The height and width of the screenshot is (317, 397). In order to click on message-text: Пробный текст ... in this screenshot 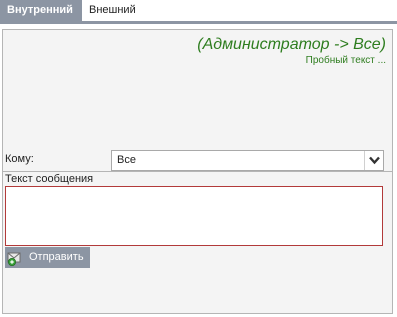, I will do `click(345, 60)`.